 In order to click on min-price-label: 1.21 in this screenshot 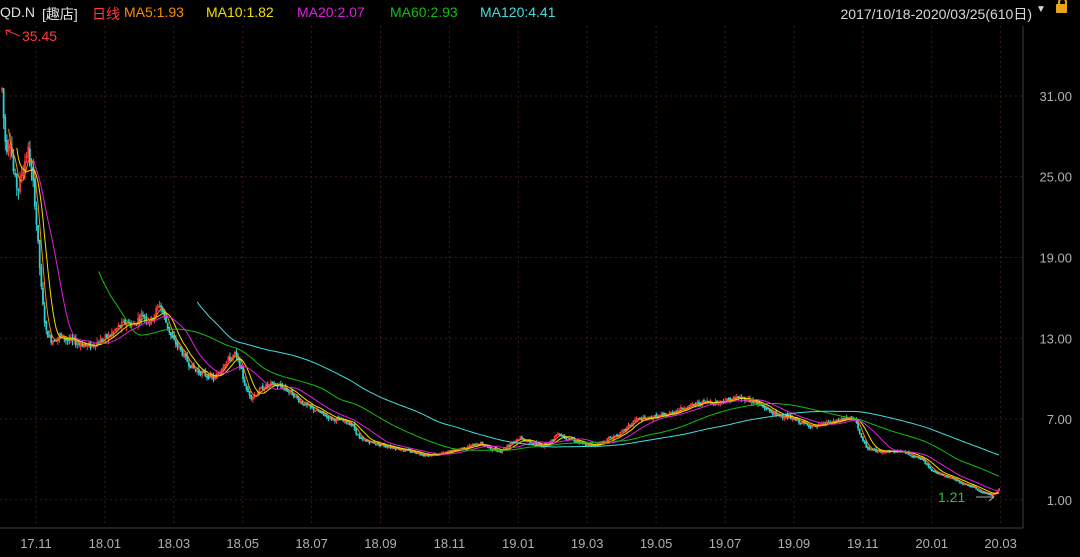, I will do `click(951, 497)`.